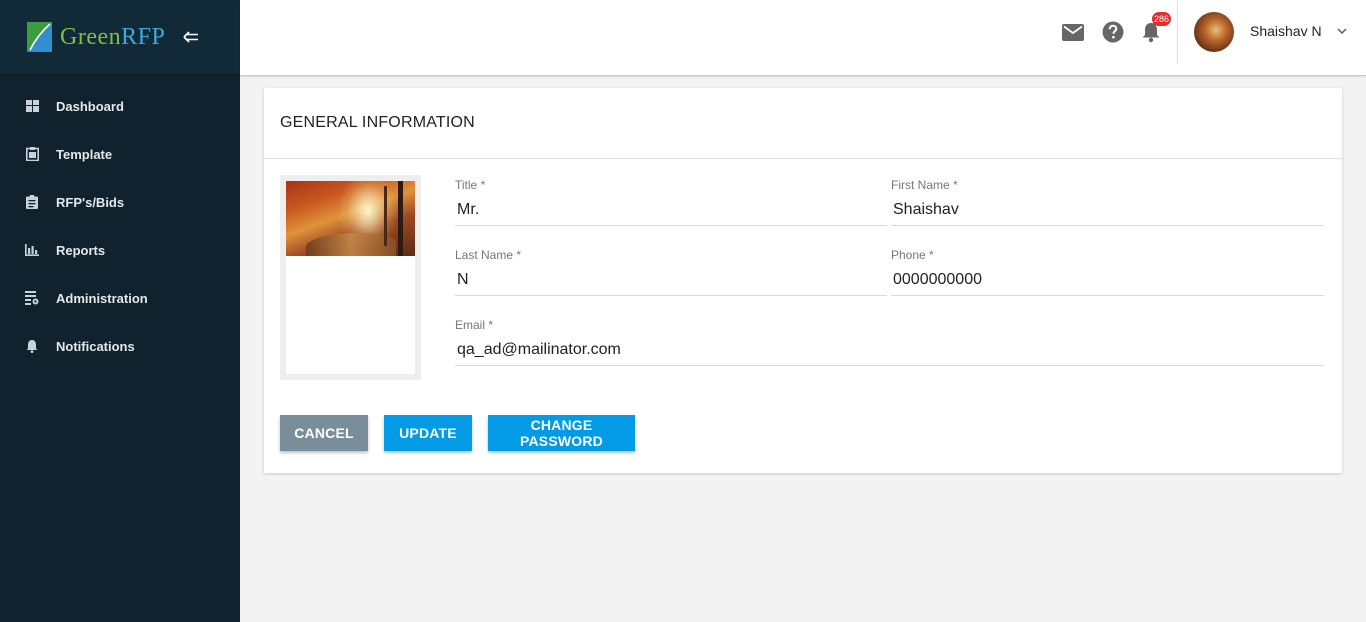  I want to click on sidebar-item-rfps-bids: RFP's/Bids, so click(120, 202).